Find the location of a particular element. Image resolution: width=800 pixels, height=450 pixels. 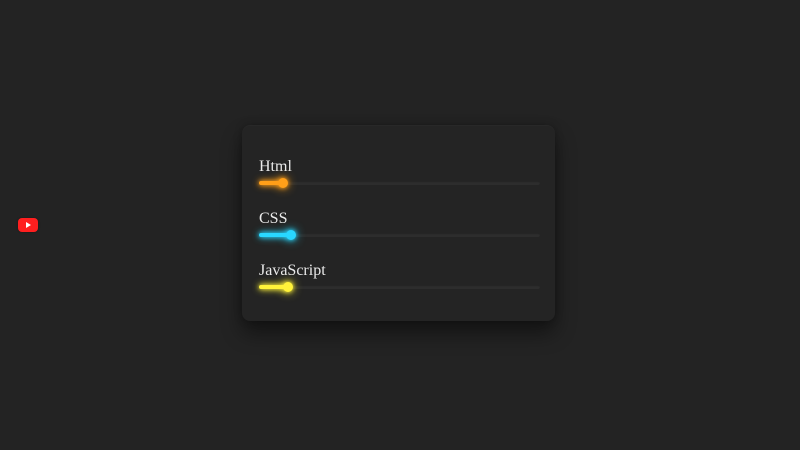

skill-css: CSS is located at coordinates (399, 225).